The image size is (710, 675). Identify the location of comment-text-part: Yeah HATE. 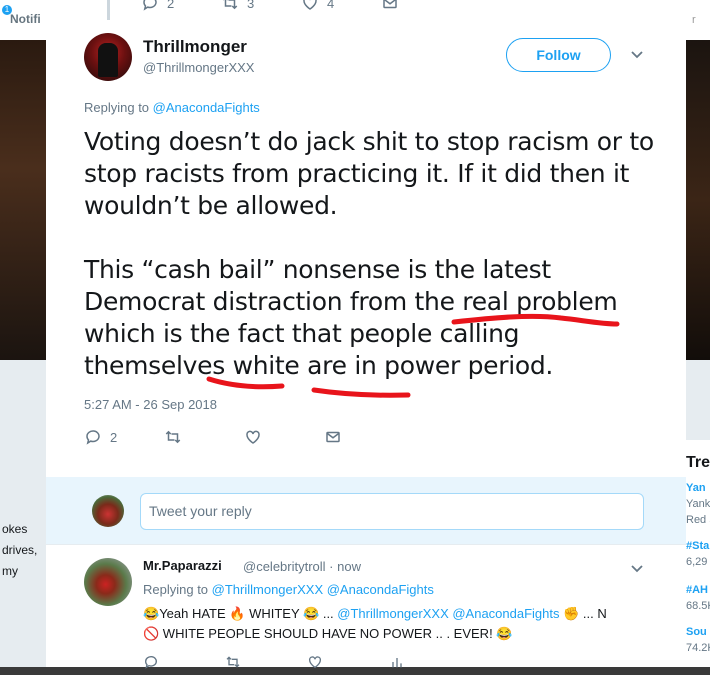
(194, 613).